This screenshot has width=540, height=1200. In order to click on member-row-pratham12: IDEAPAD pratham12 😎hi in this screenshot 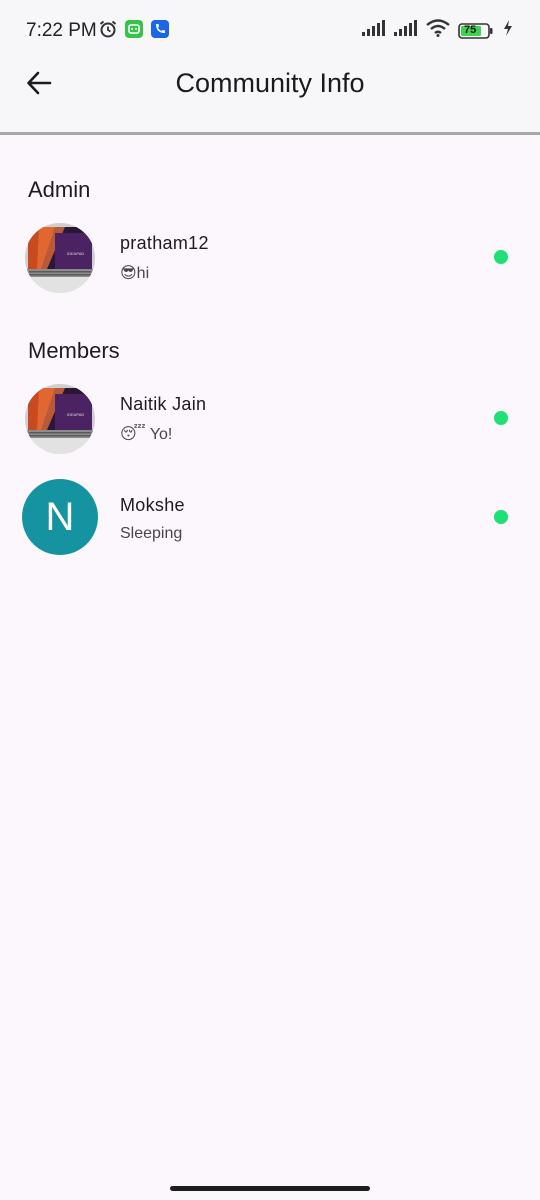, I will do `click(270, 263)`.